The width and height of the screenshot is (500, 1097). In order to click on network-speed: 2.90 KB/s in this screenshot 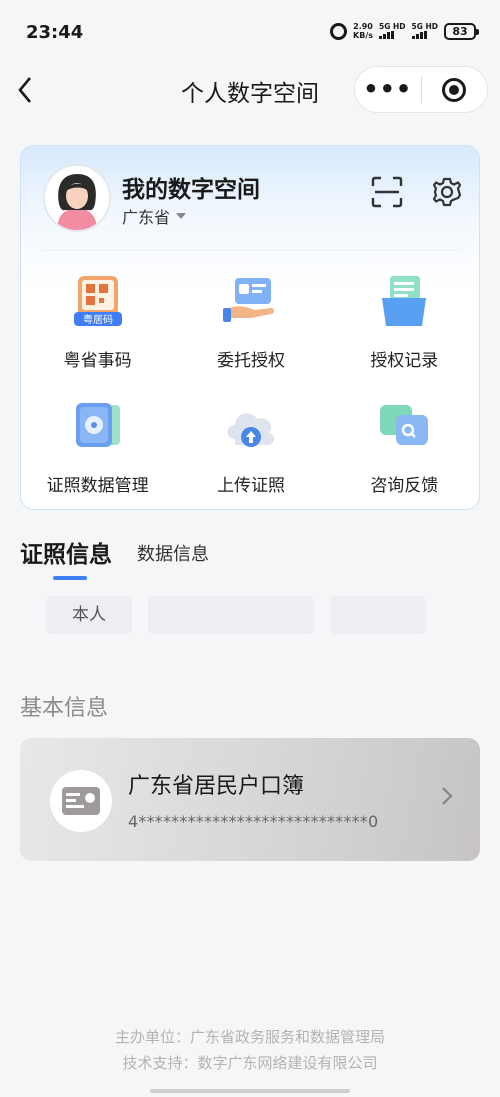, I will do `click(363, 31)`.